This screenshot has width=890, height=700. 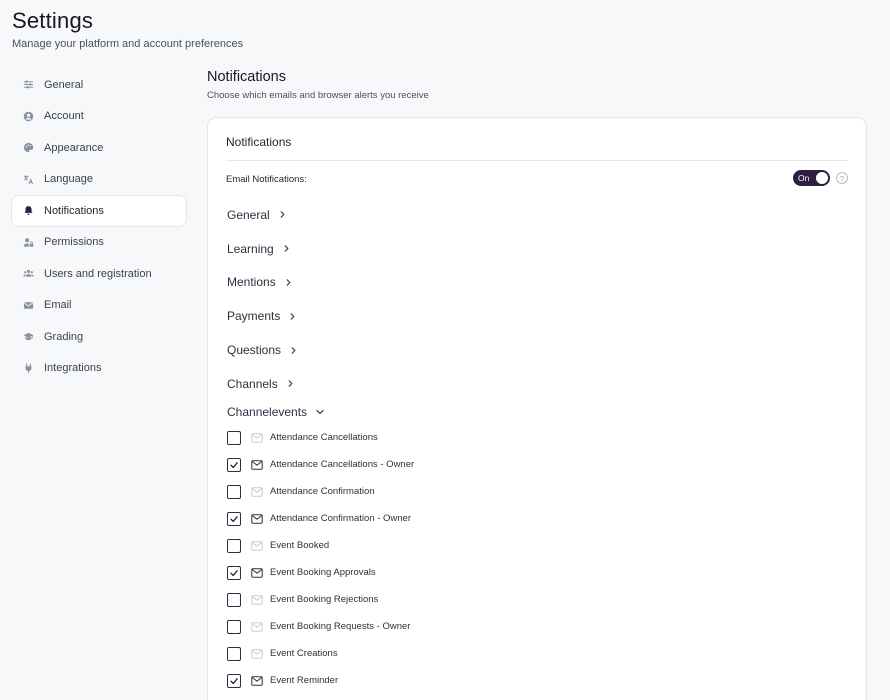 What do you see at coordinates (68, 179) in the screenshot?
I see `sidebar-item-label: Language` at bounding box center [68, 179].